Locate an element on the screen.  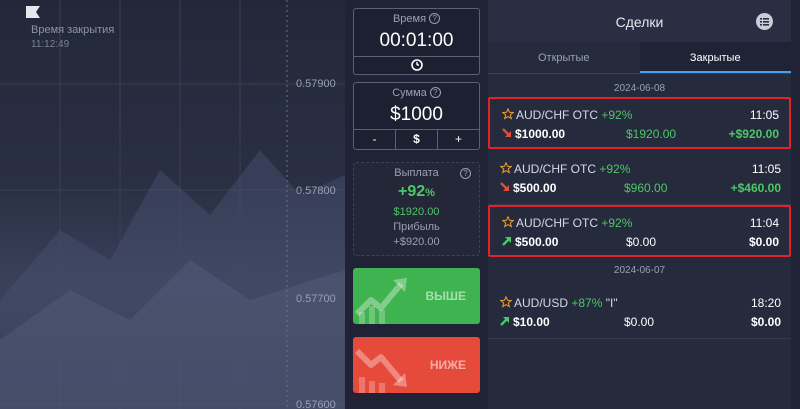
lower-button: НИЖЕ is located at coordinates (416, 365).